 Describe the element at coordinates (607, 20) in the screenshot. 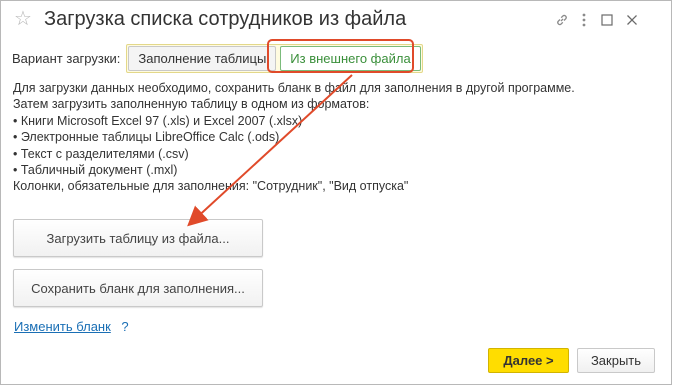

I see `maximize-icon` at that location.